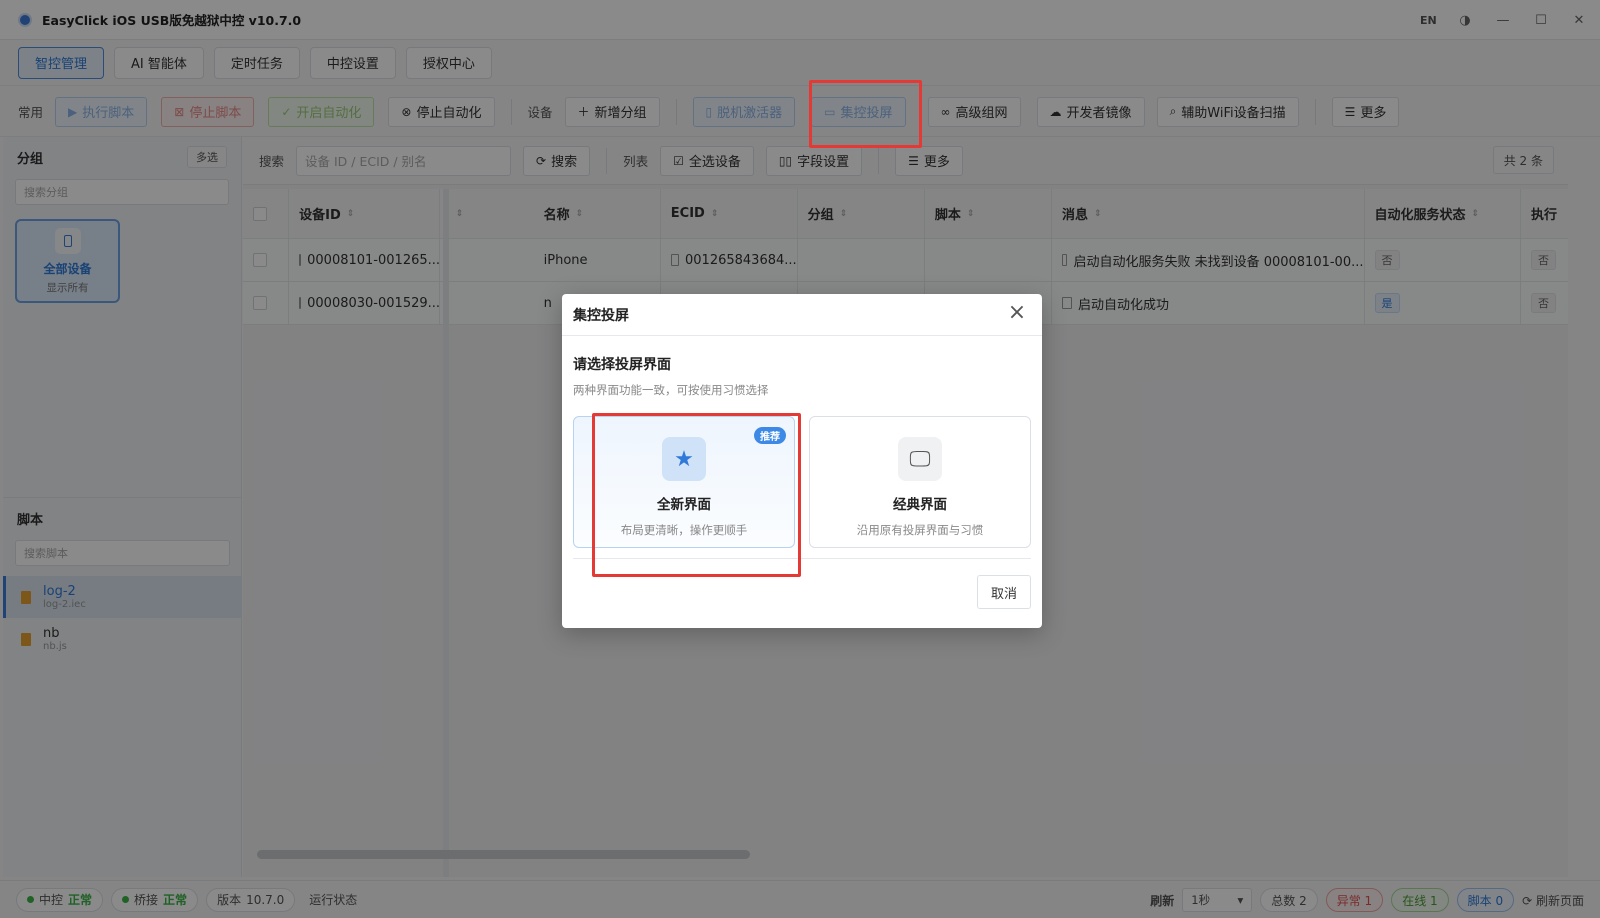  I want to click on cancel-button: 取消, so click(1003, 592).